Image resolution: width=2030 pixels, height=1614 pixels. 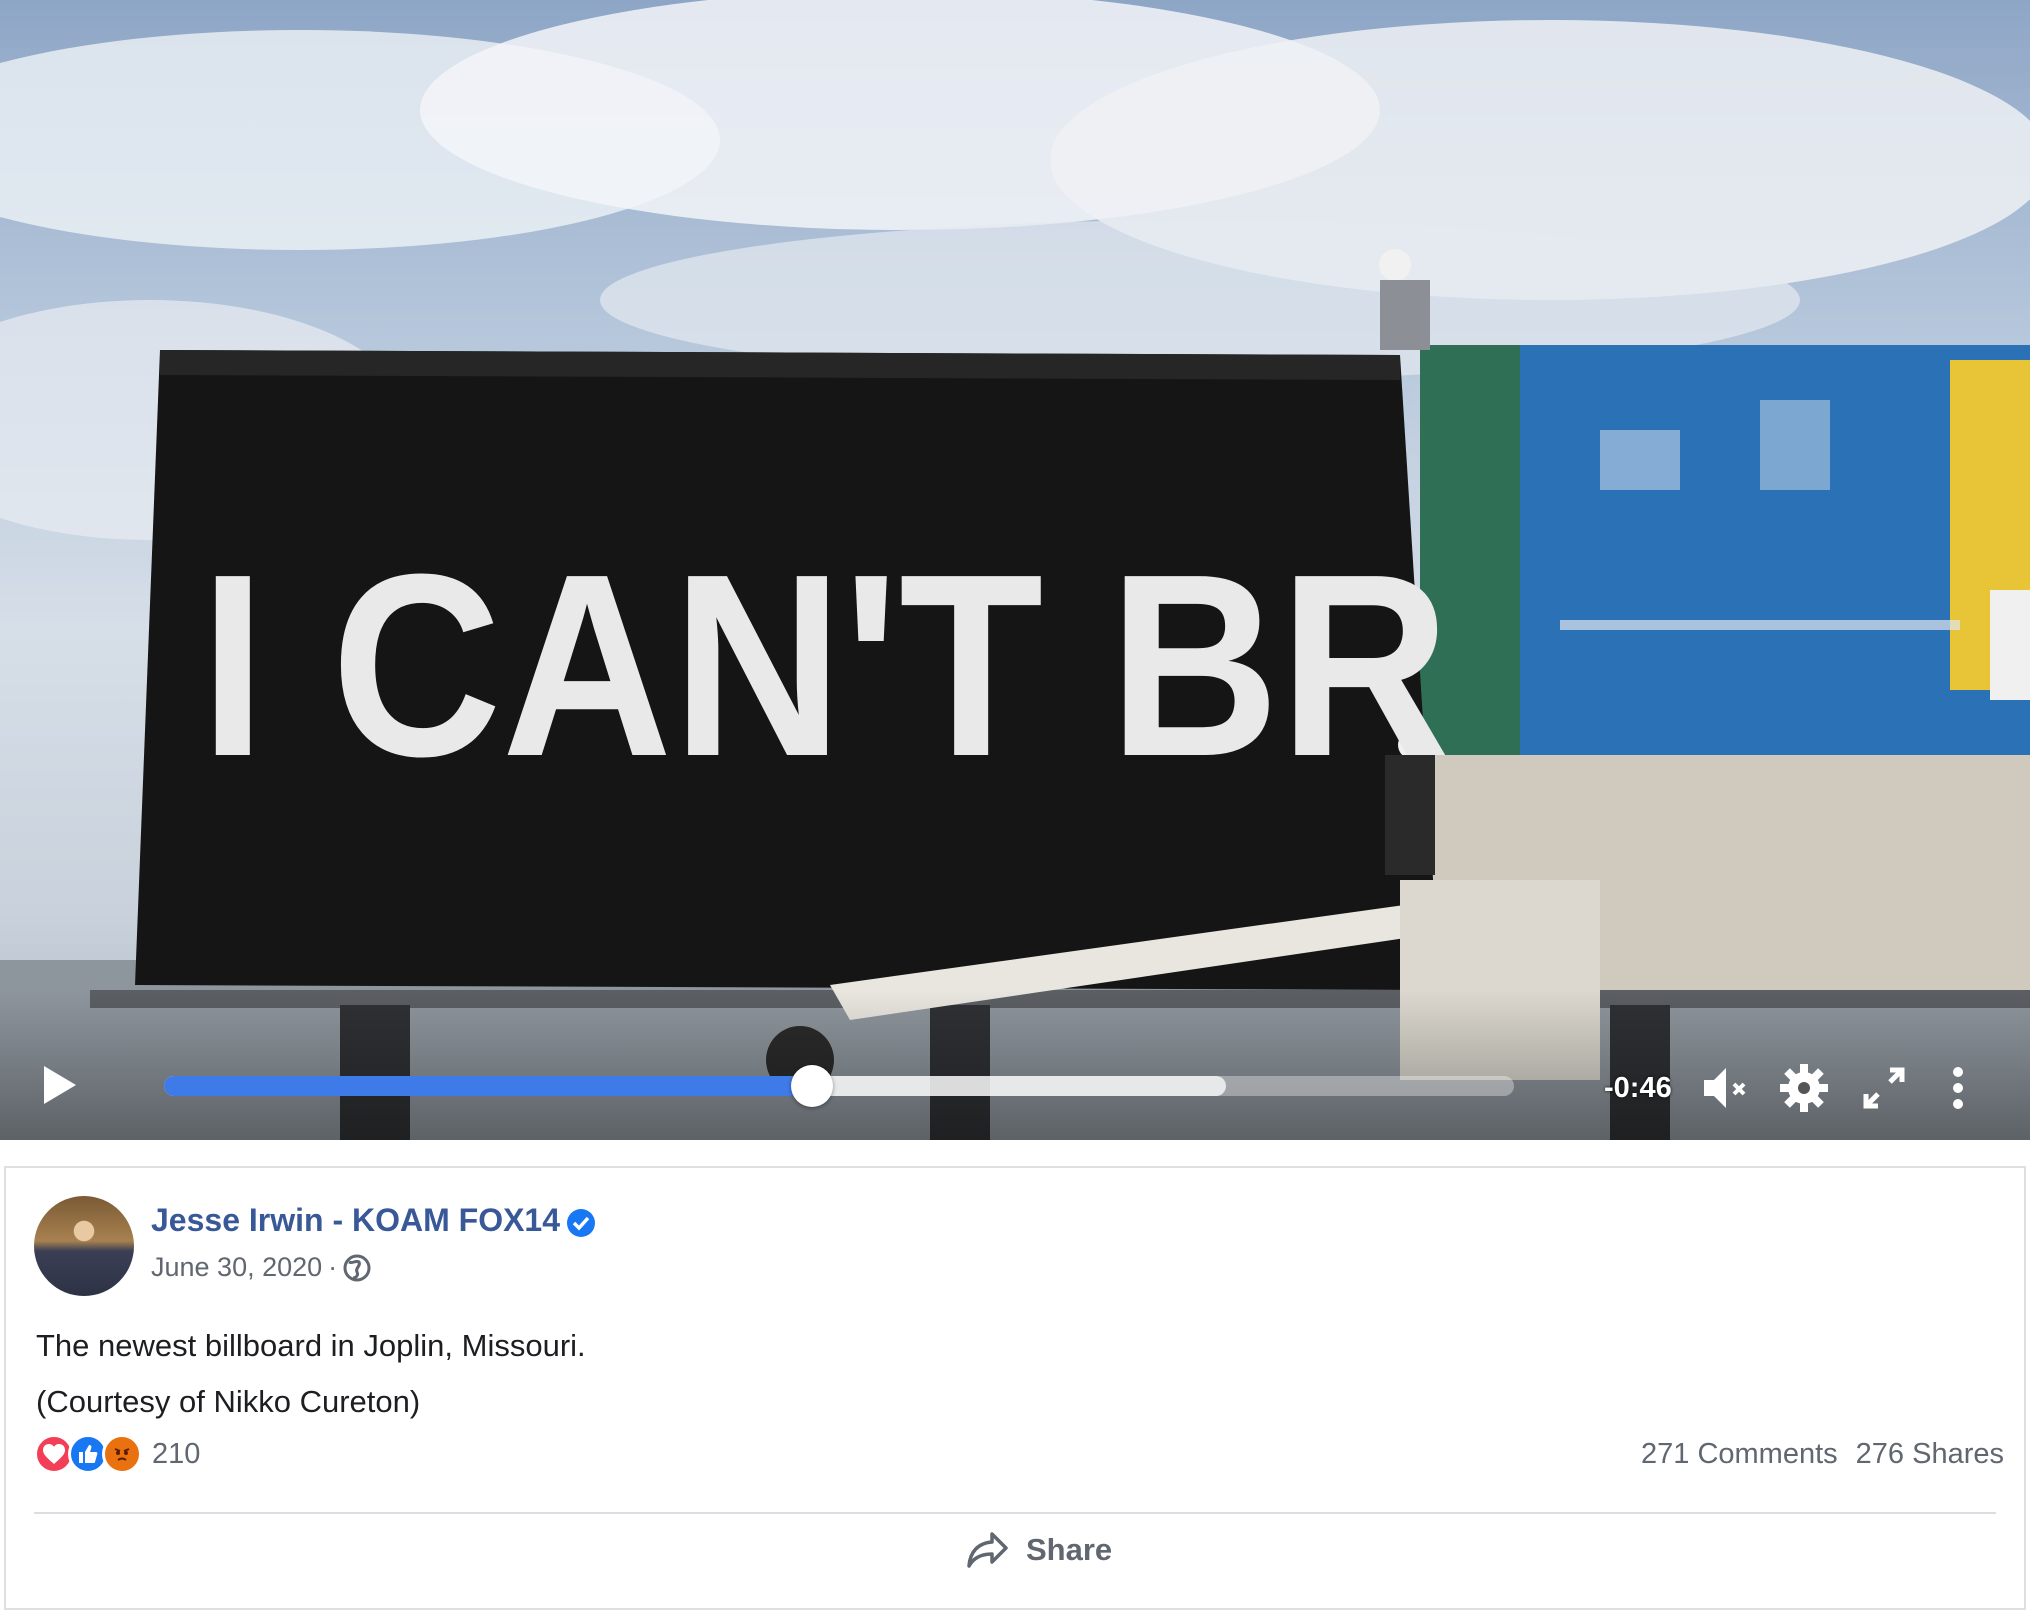 I want to click on post-text-line: (Courtesy of Nikko Cureton), so click(x=228, y=1401).